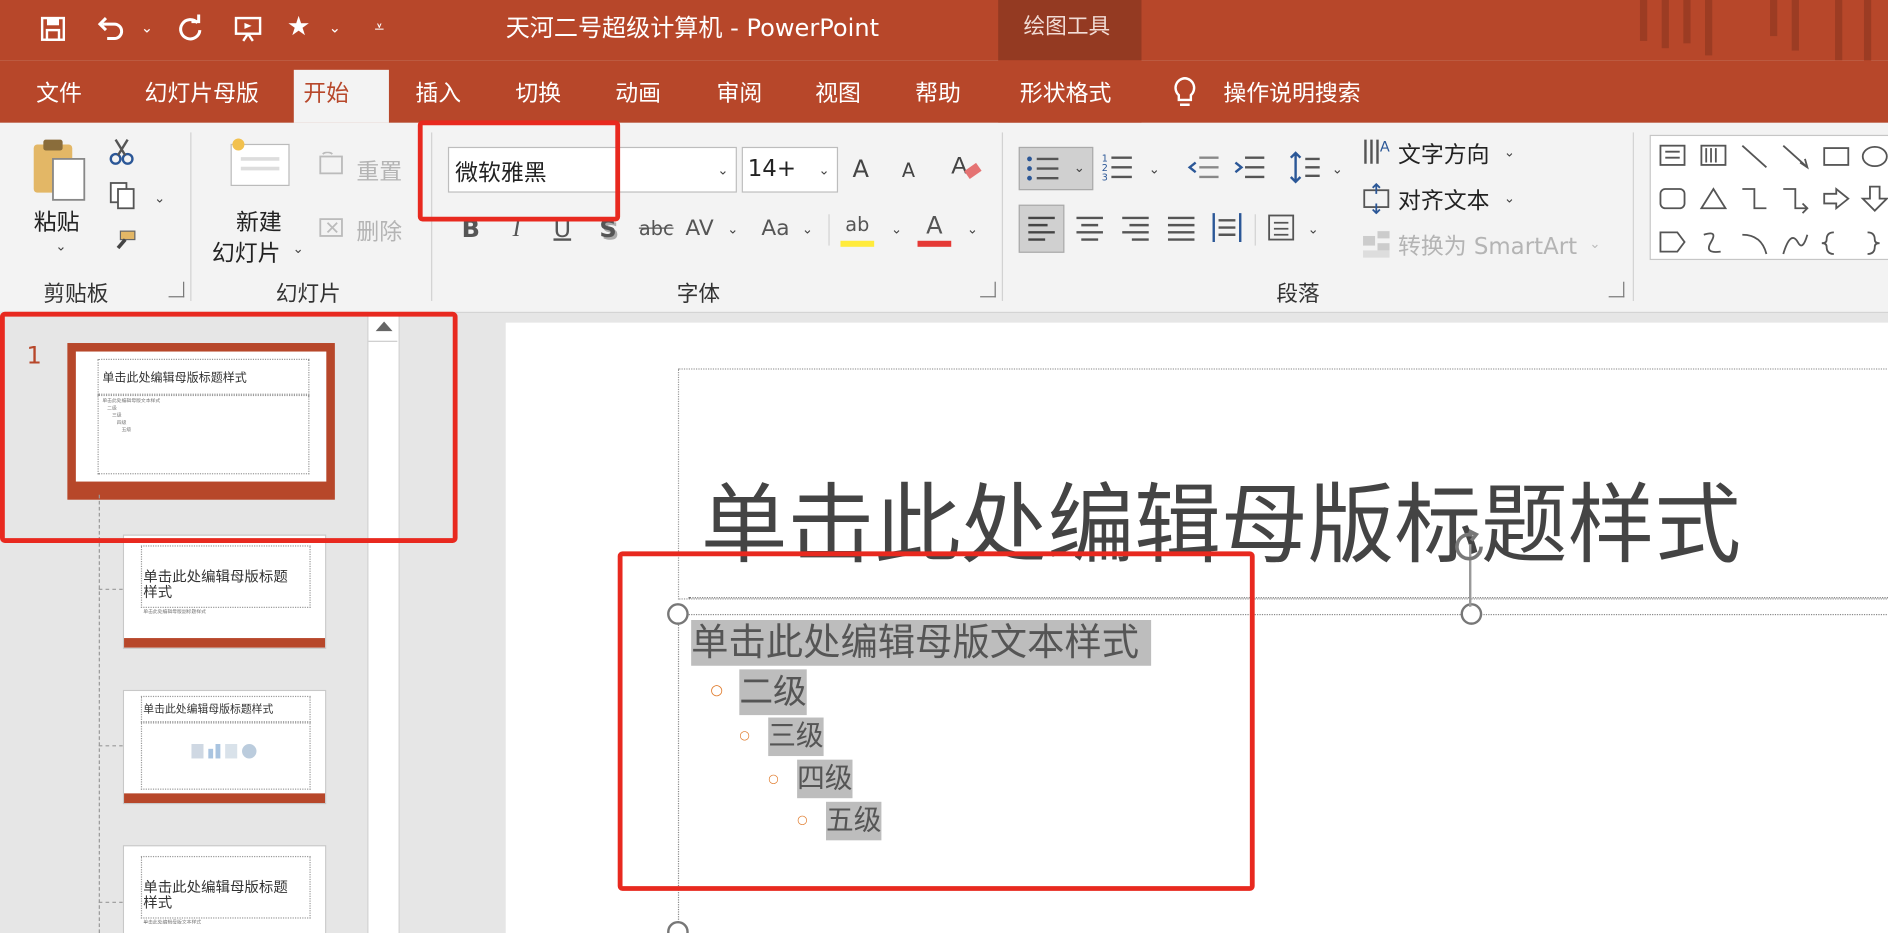 This screenshot has height=933, width=1888. I want to click on decrease-indent-icon, so click(1204, 167).